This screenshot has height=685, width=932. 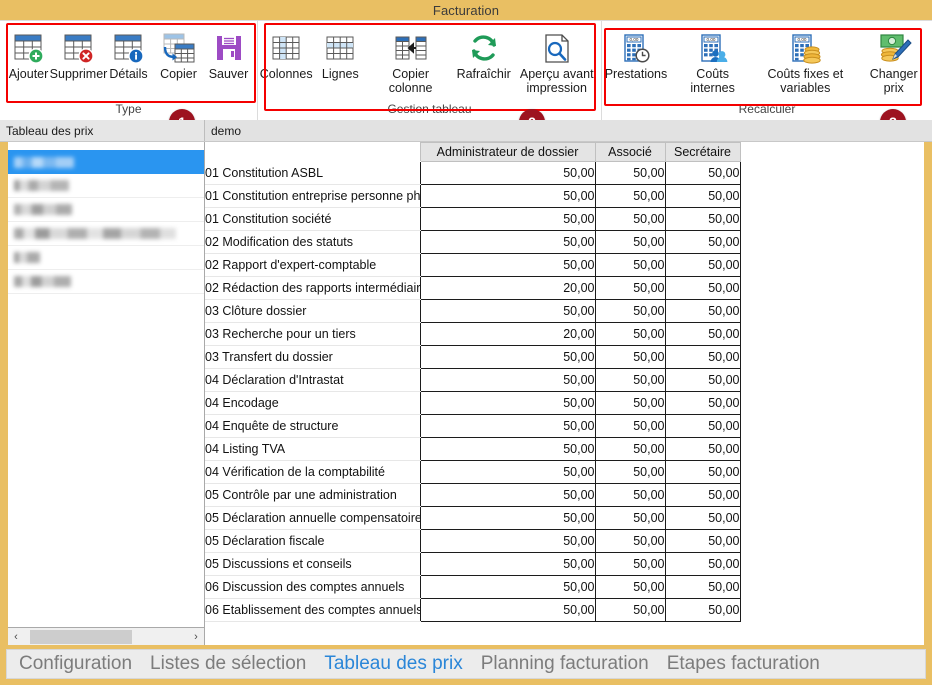 I want to click on table-row: 04 Listing TVA 50,00 50,00 50,00, so click(x=473, y=449).